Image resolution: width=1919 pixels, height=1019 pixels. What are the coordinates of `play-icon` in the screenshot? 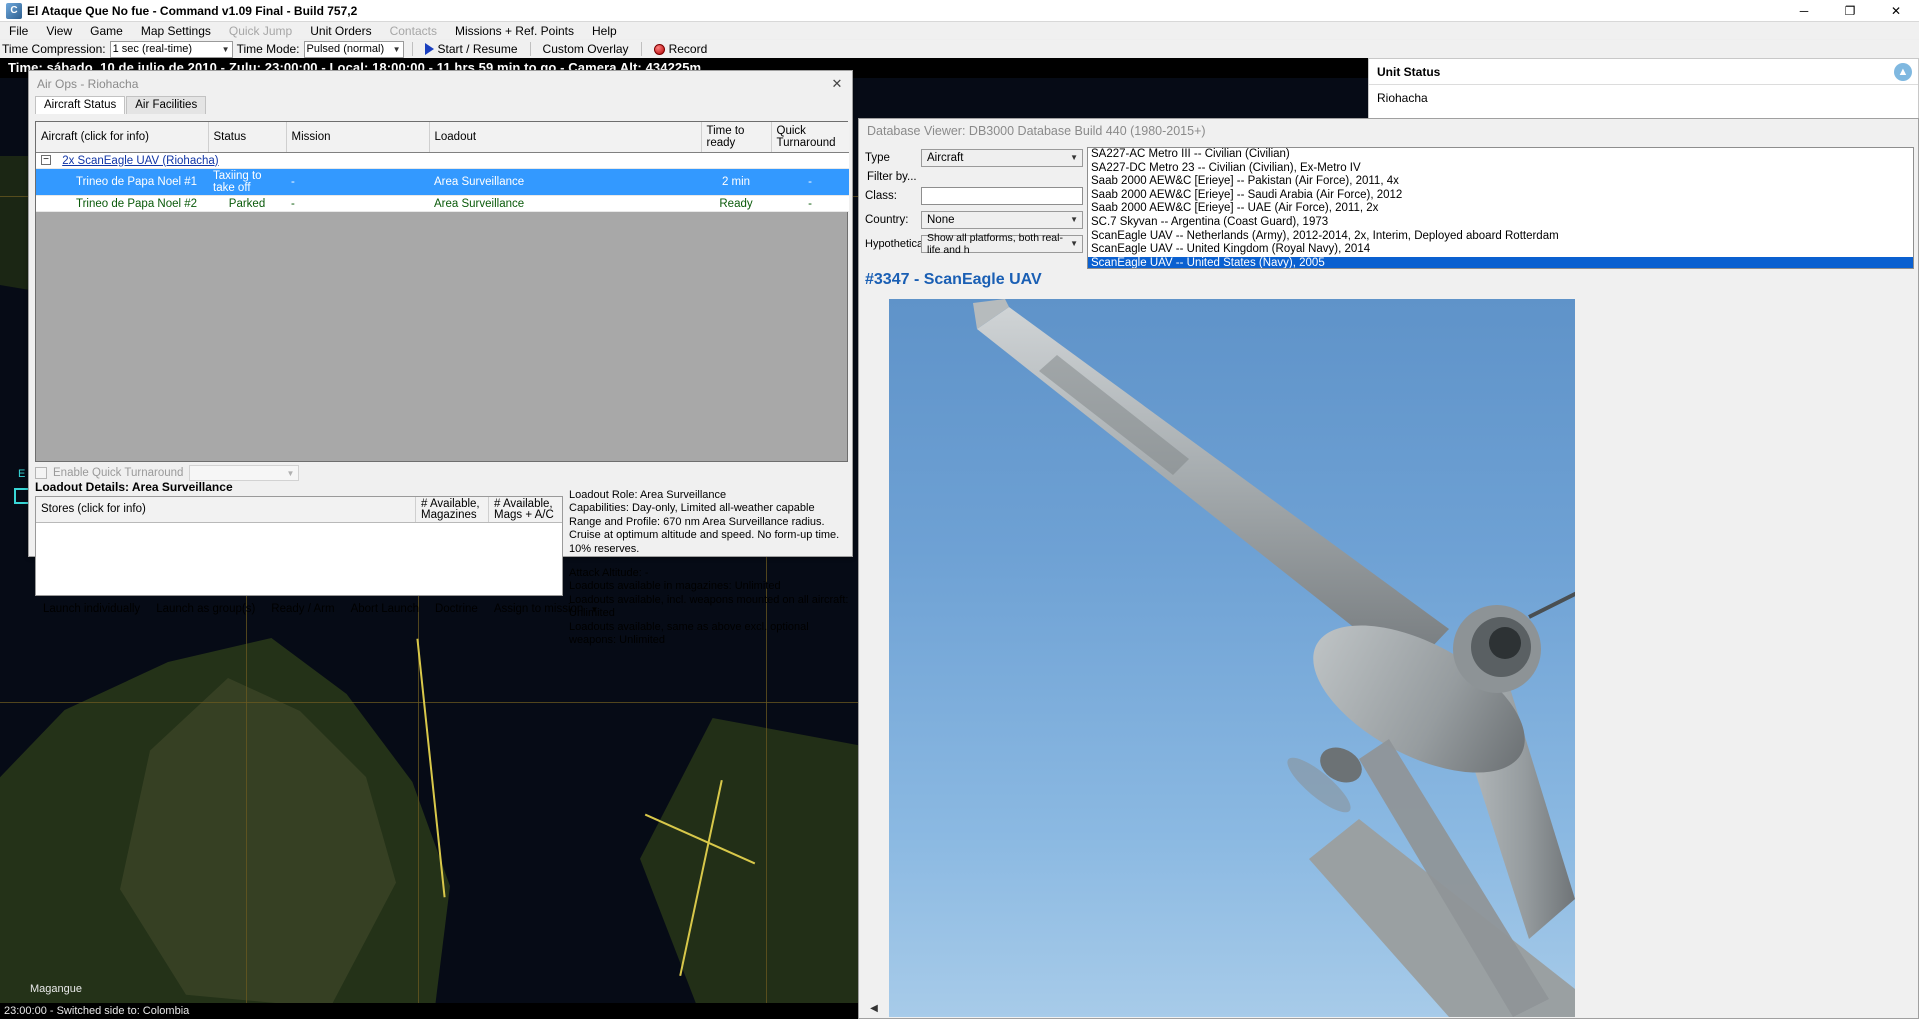 It's located at (429, 49).